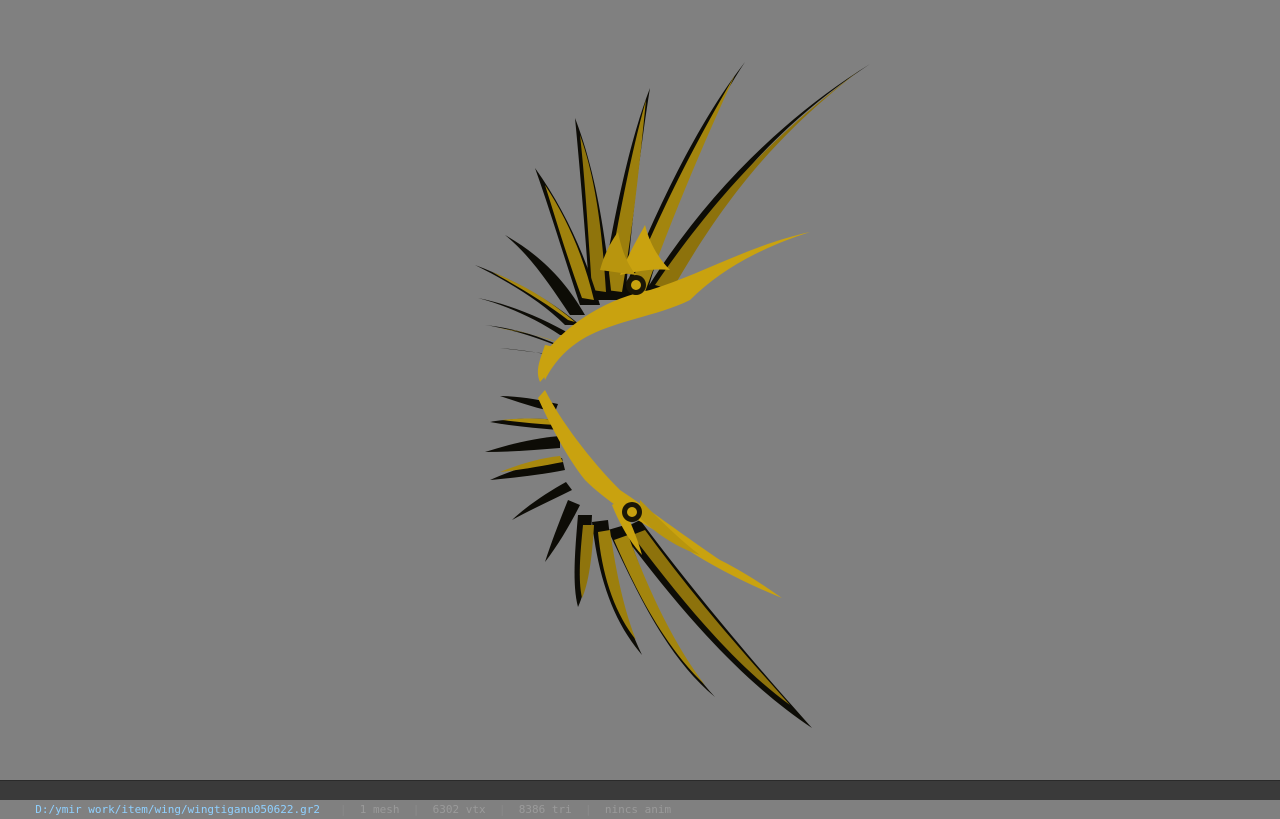 This screenshot has height=819, width=1280. Describe the element at coordinates (545, 809) in the screenshot. I see `triangle-count: 8386 tri` at that location.